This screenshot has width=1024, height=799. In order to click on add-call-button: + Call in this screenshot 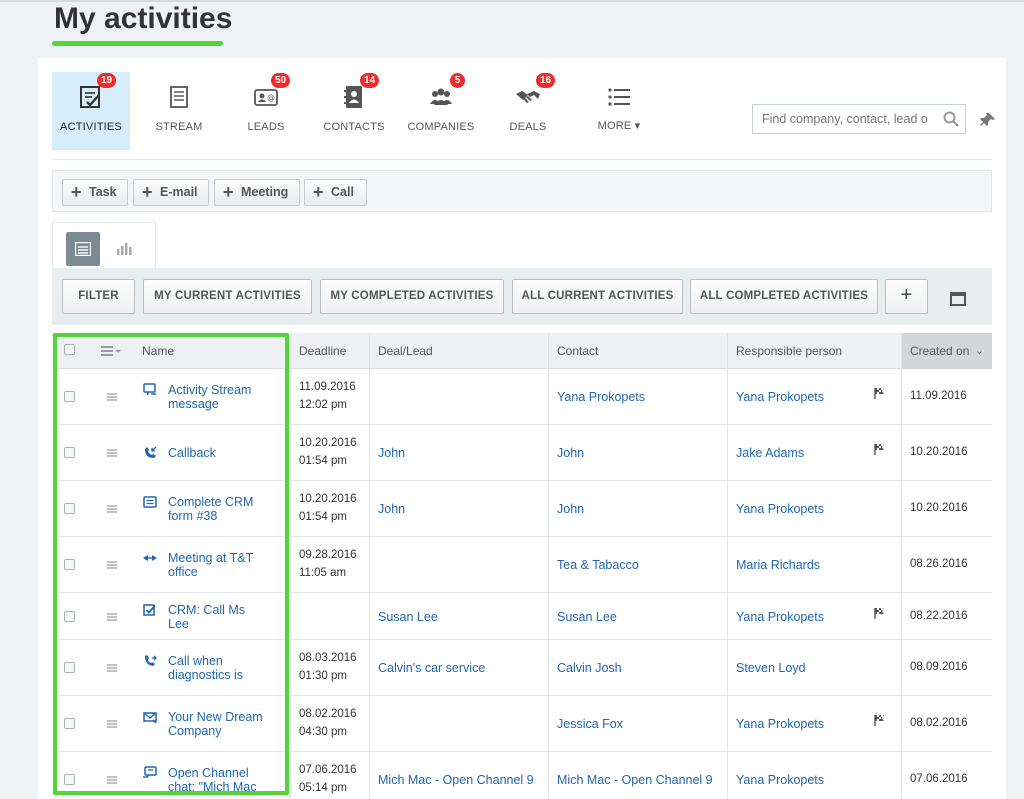, I will do `click(335, 192)`.